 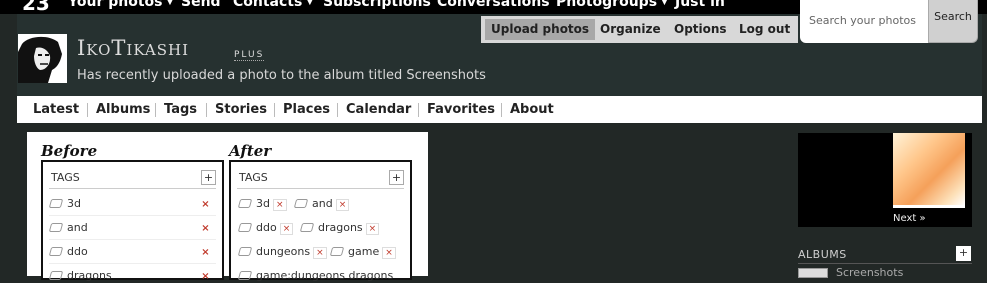 What do you see at coordinates (56, 109) in the screenshot?
I see `tab-latest: Latest` at bounding box center [56, 109].